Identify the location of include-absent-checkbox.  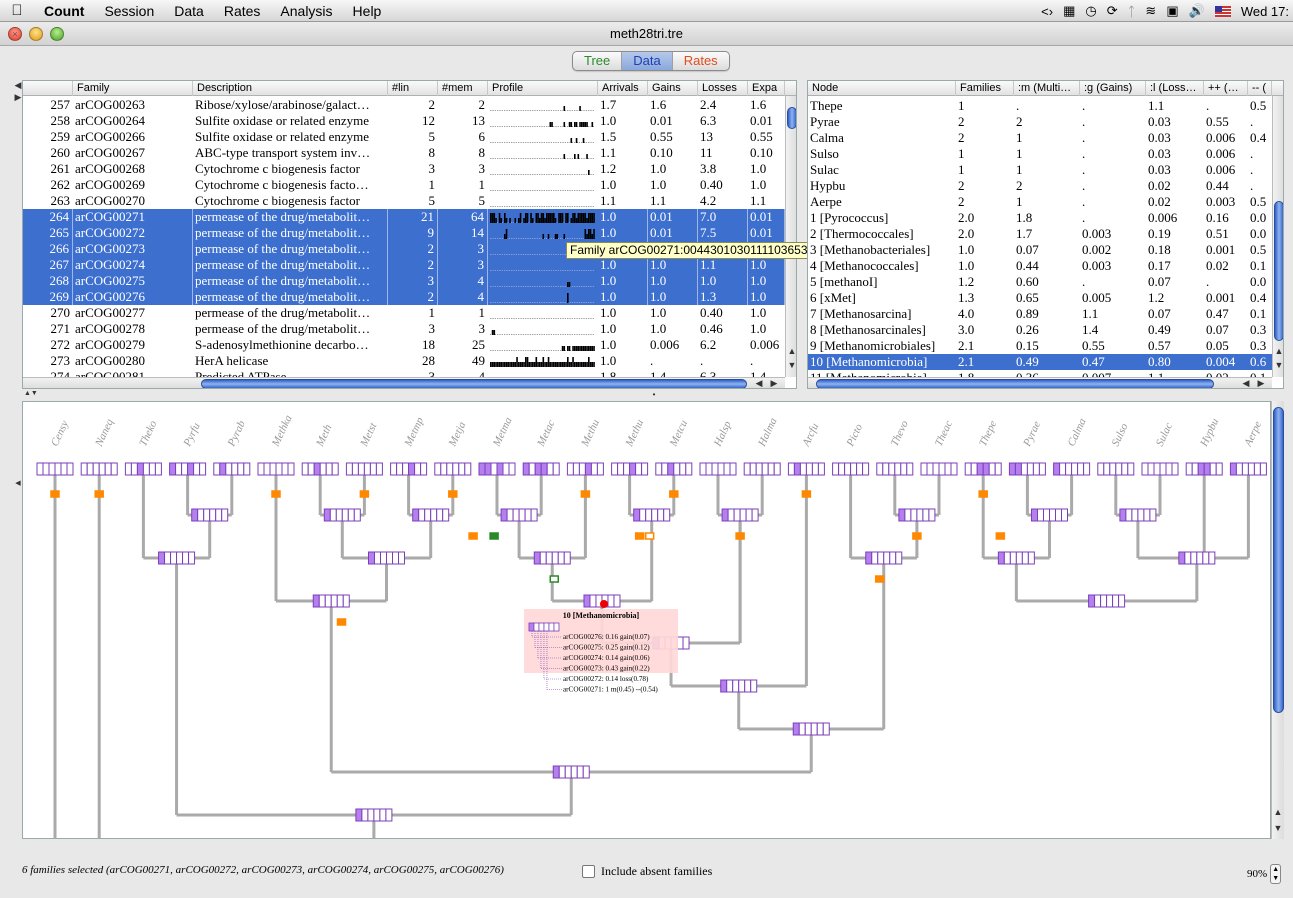
(588, 871).